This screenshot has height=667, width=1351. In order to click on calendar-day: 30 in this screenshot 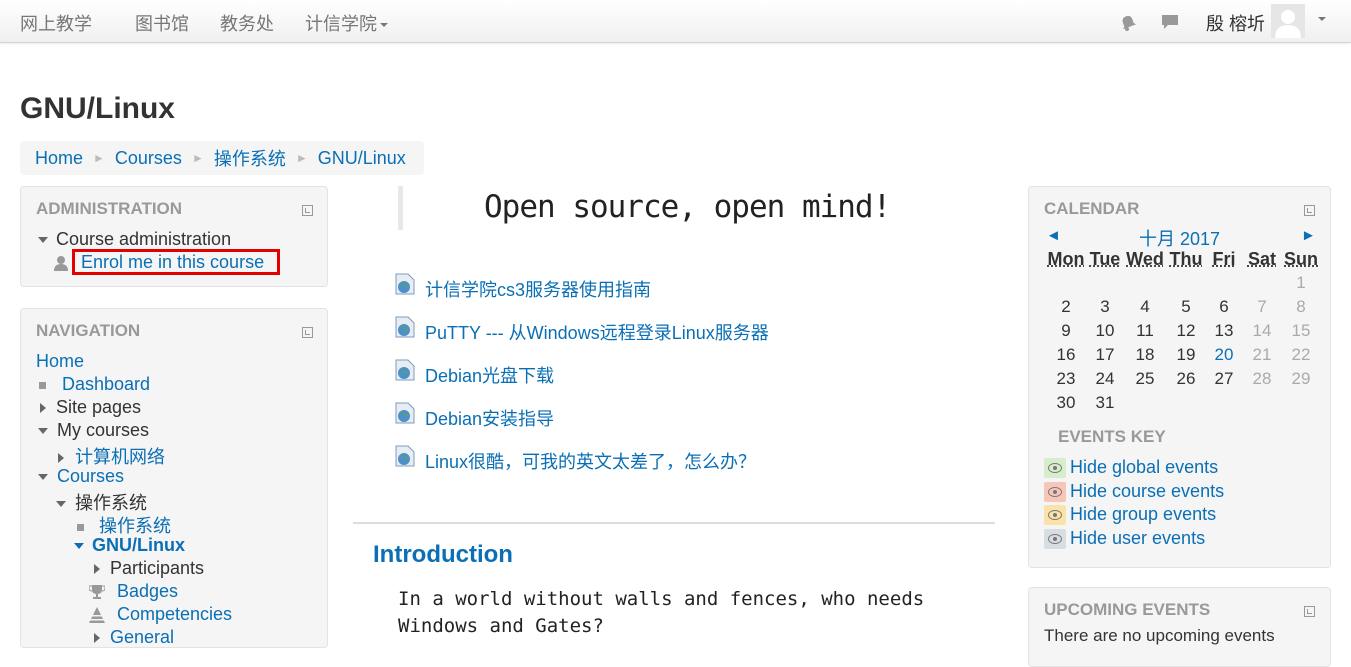, I will do `click(1066, 403)`.